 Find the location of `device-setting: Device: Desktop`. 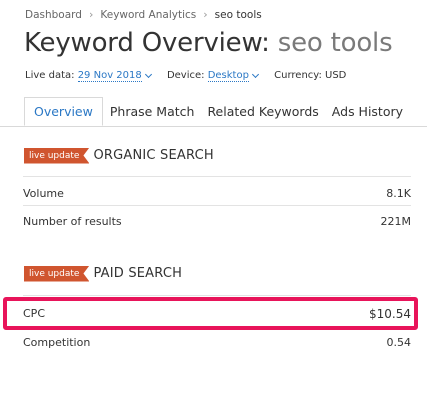

device-setting: Device: Desktop is located at coordinates (213, 76).